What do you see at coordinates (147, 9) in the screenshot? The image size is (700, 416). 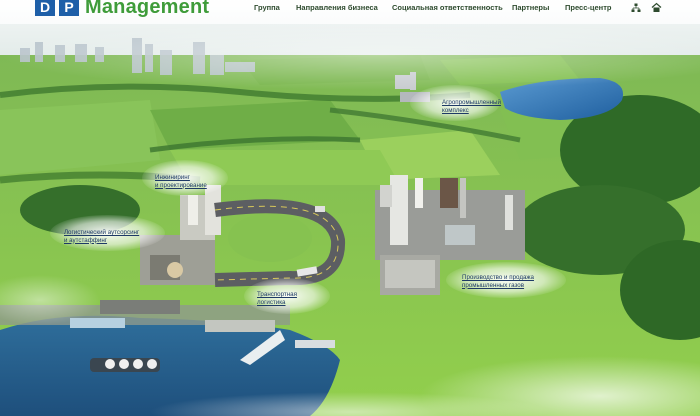 I see `logo-wordmark: Management` at bounding box center [147, 9].